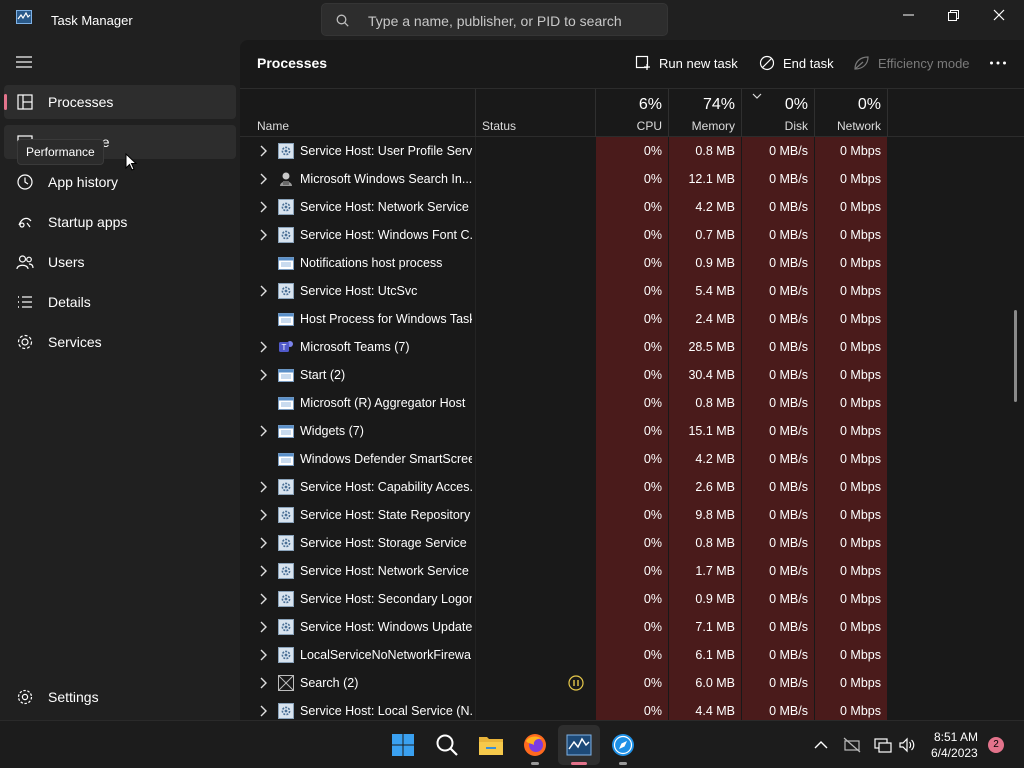  I want to click on process-name: Service Host: Windows Update, so click(386, 627).